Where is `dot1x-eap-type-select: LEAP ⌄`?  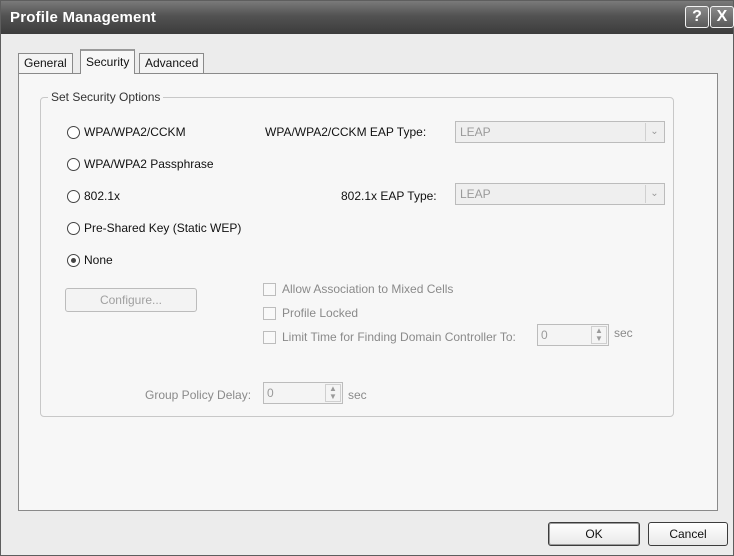 dot1x-eap-type-select: LEAP ⌄ is located at coordinates (560, 194).